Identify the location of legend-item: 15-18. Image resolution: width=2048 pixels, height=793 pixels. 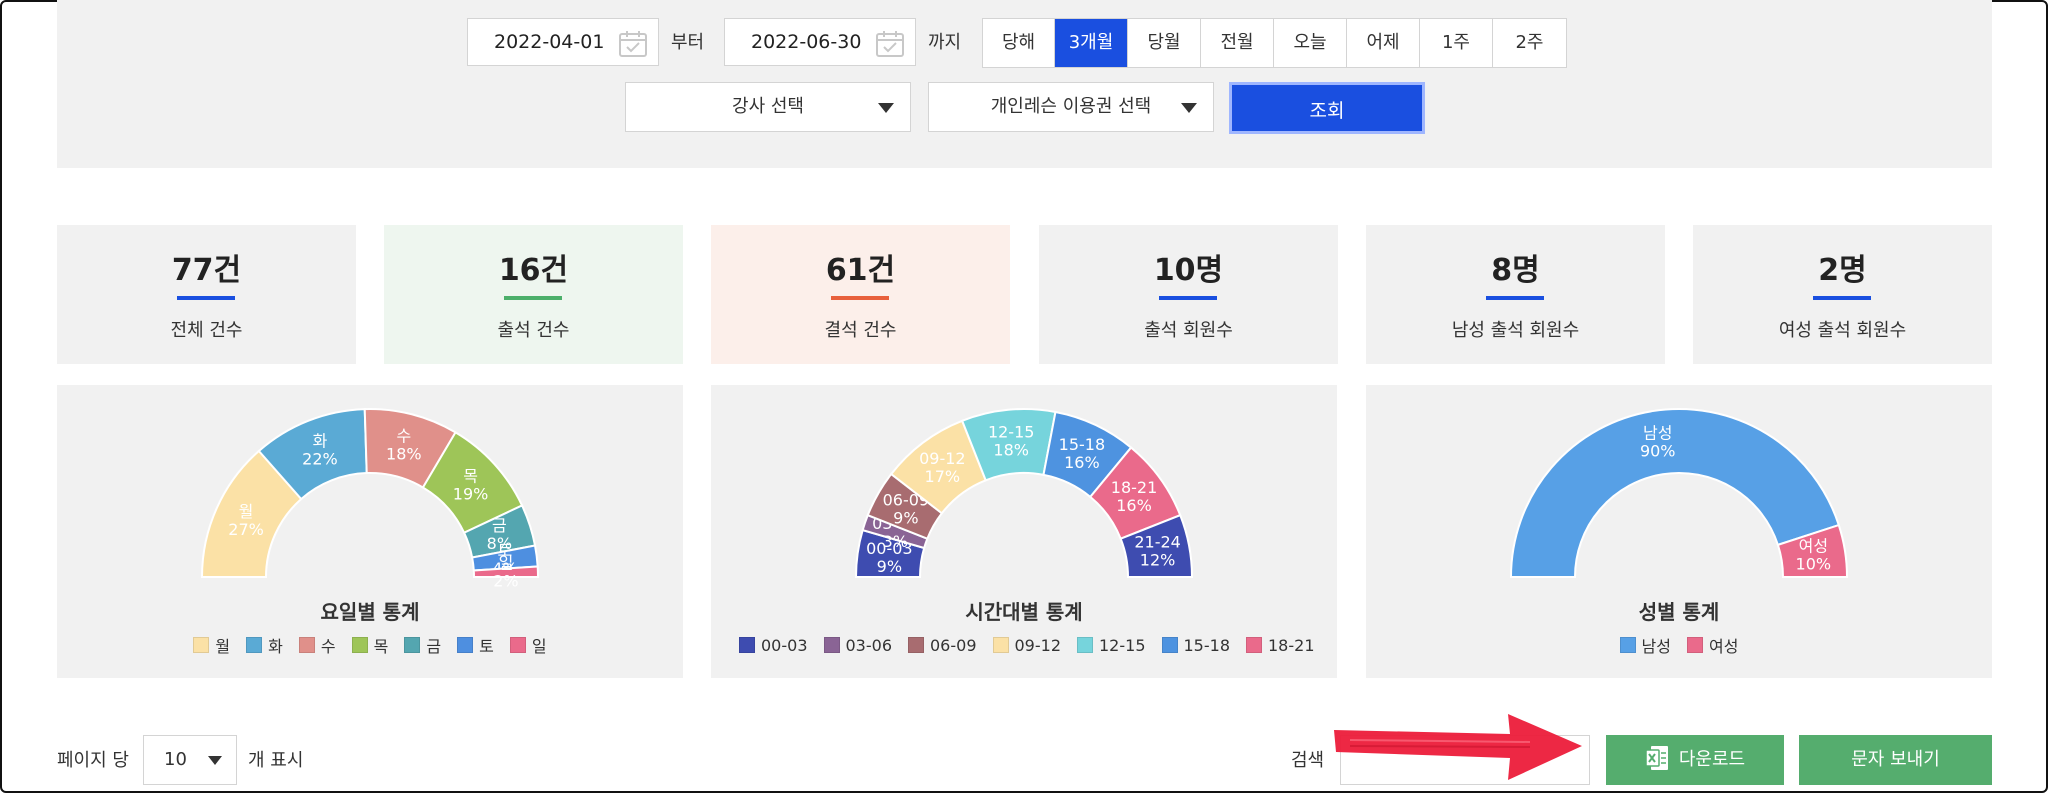
(1196, 645).